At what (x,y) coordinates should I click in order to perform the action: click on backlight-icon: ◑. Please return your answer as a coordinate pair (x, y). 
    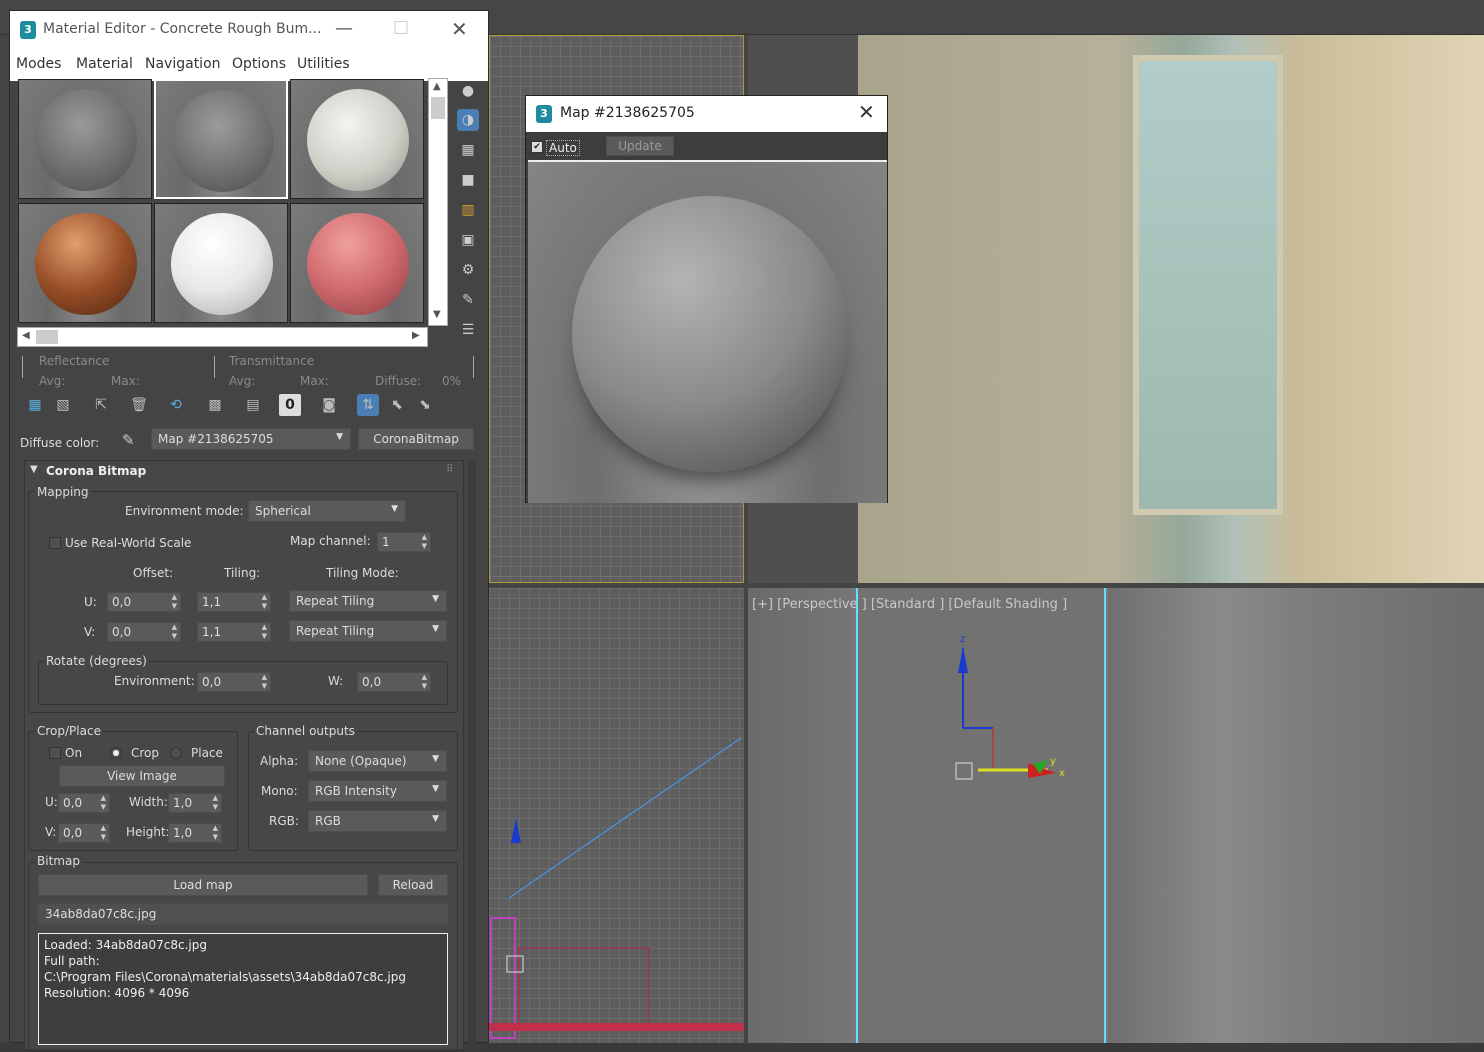
    Looking at the image, I should click on (468, 120).